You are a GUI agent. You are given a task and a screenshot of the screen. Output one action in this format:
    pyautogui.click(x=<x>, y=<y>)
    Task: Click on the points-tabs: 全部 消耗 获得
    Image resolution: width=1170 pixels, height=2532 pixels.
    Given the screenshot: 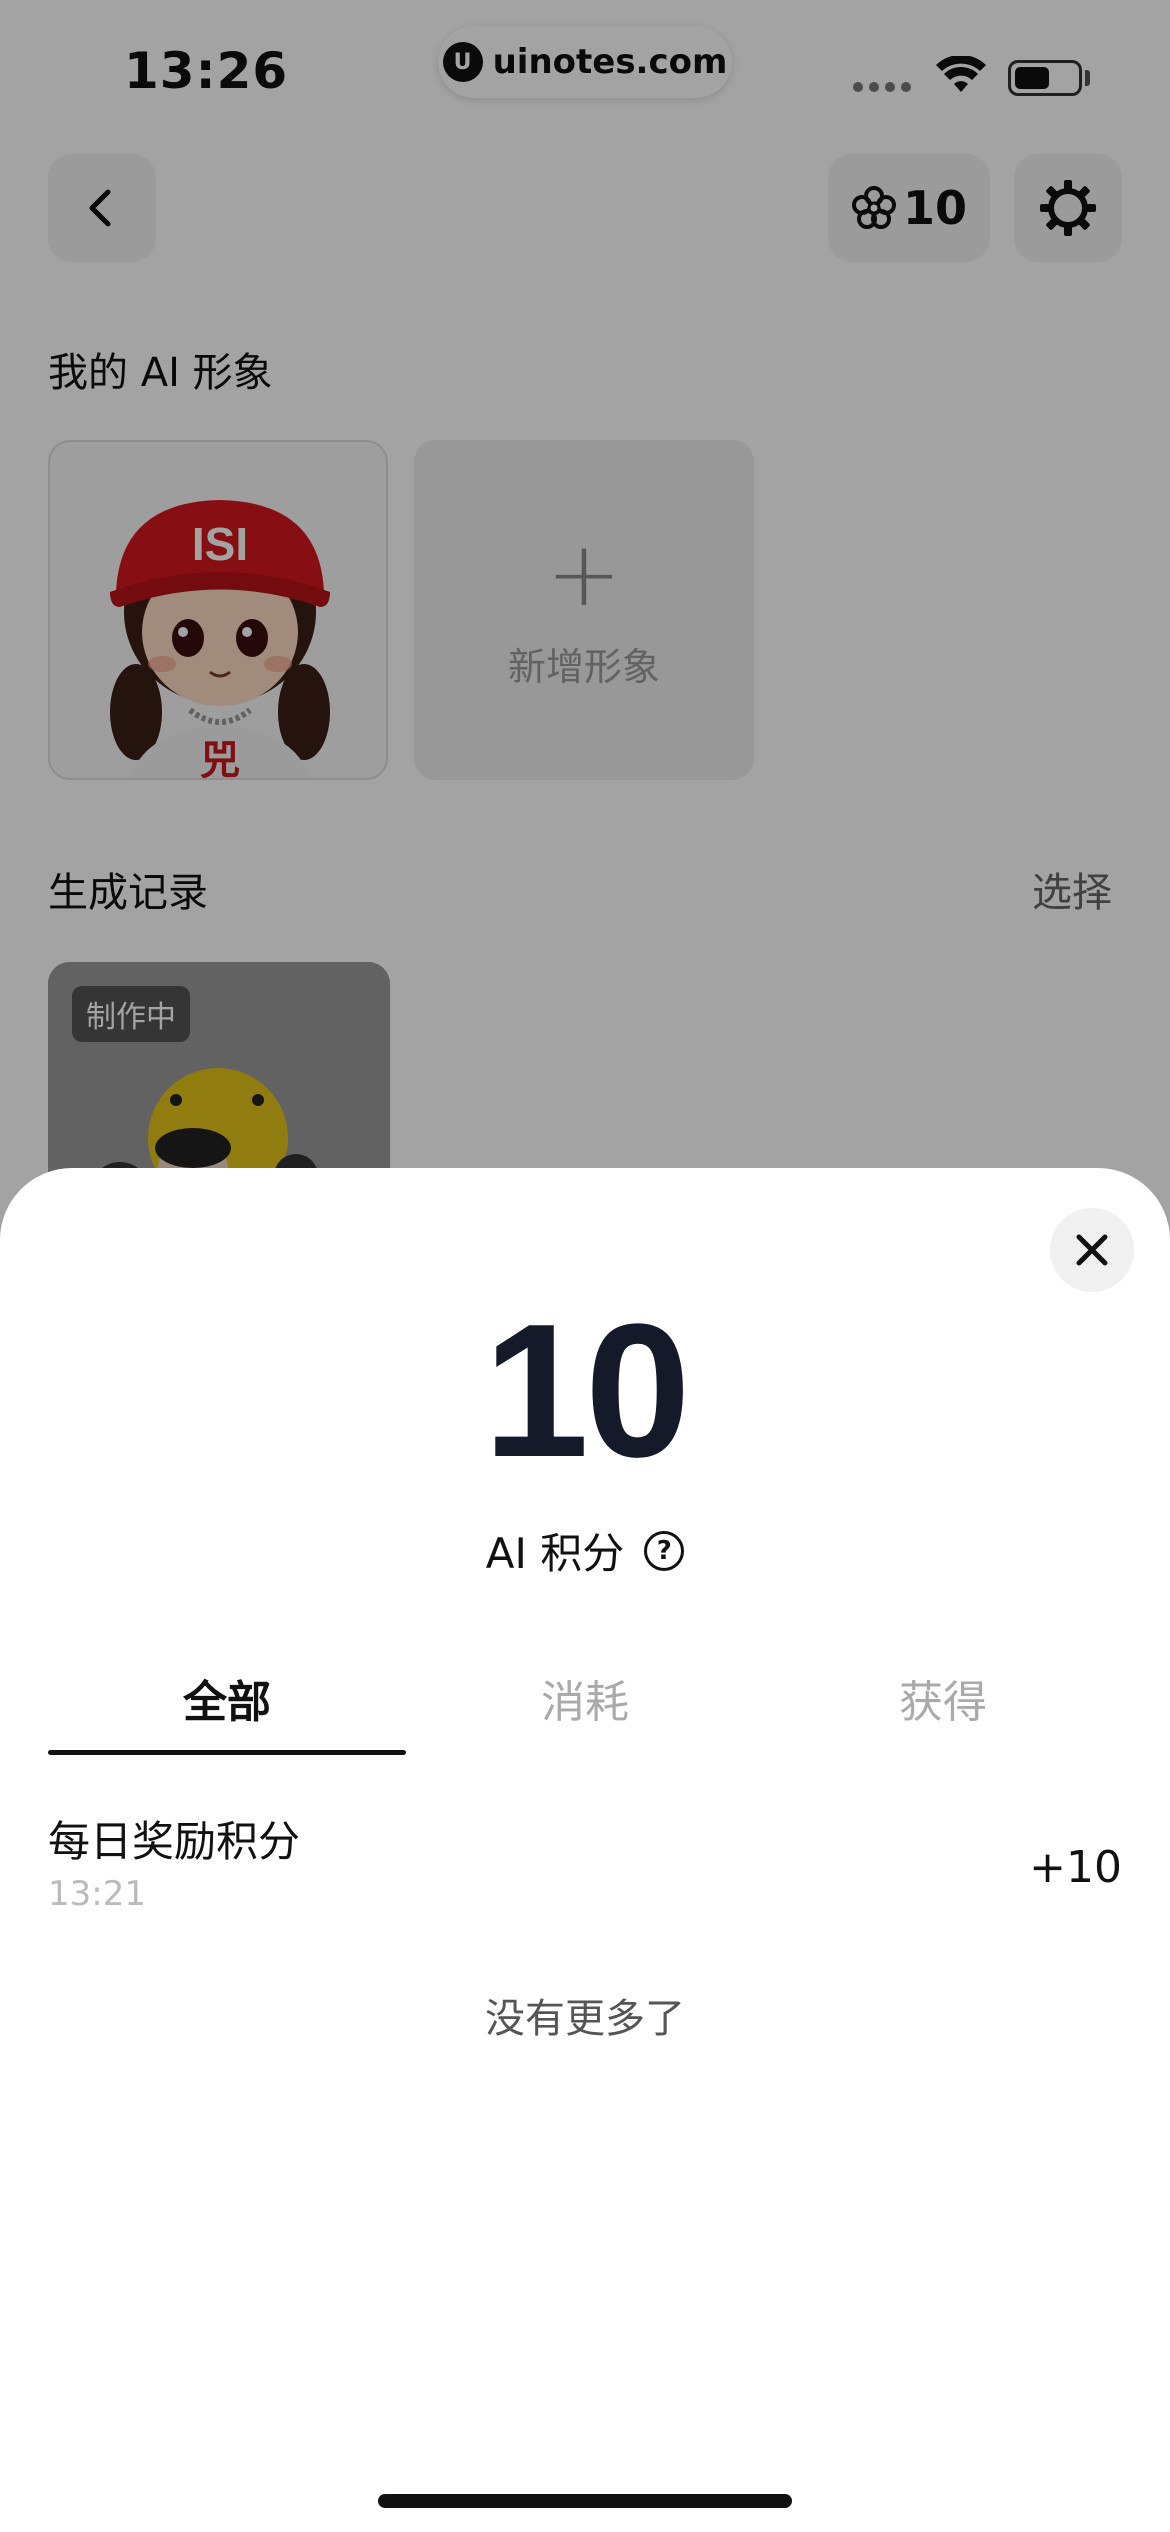 What is the action you would take?
    pyautogui.click(x=585, y=1708)
    